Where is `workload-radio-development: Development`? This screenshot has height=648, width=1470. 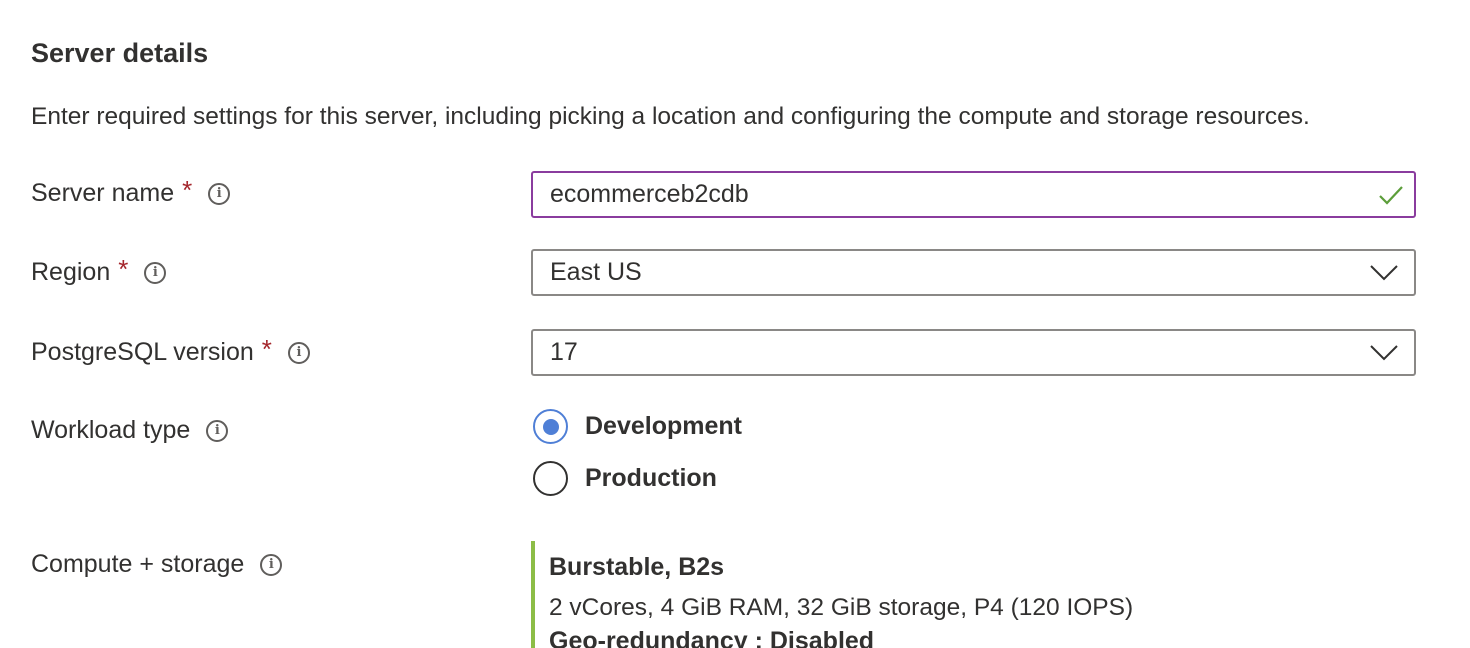
workload-radio-development: Development is located at coordinates (637, 426).